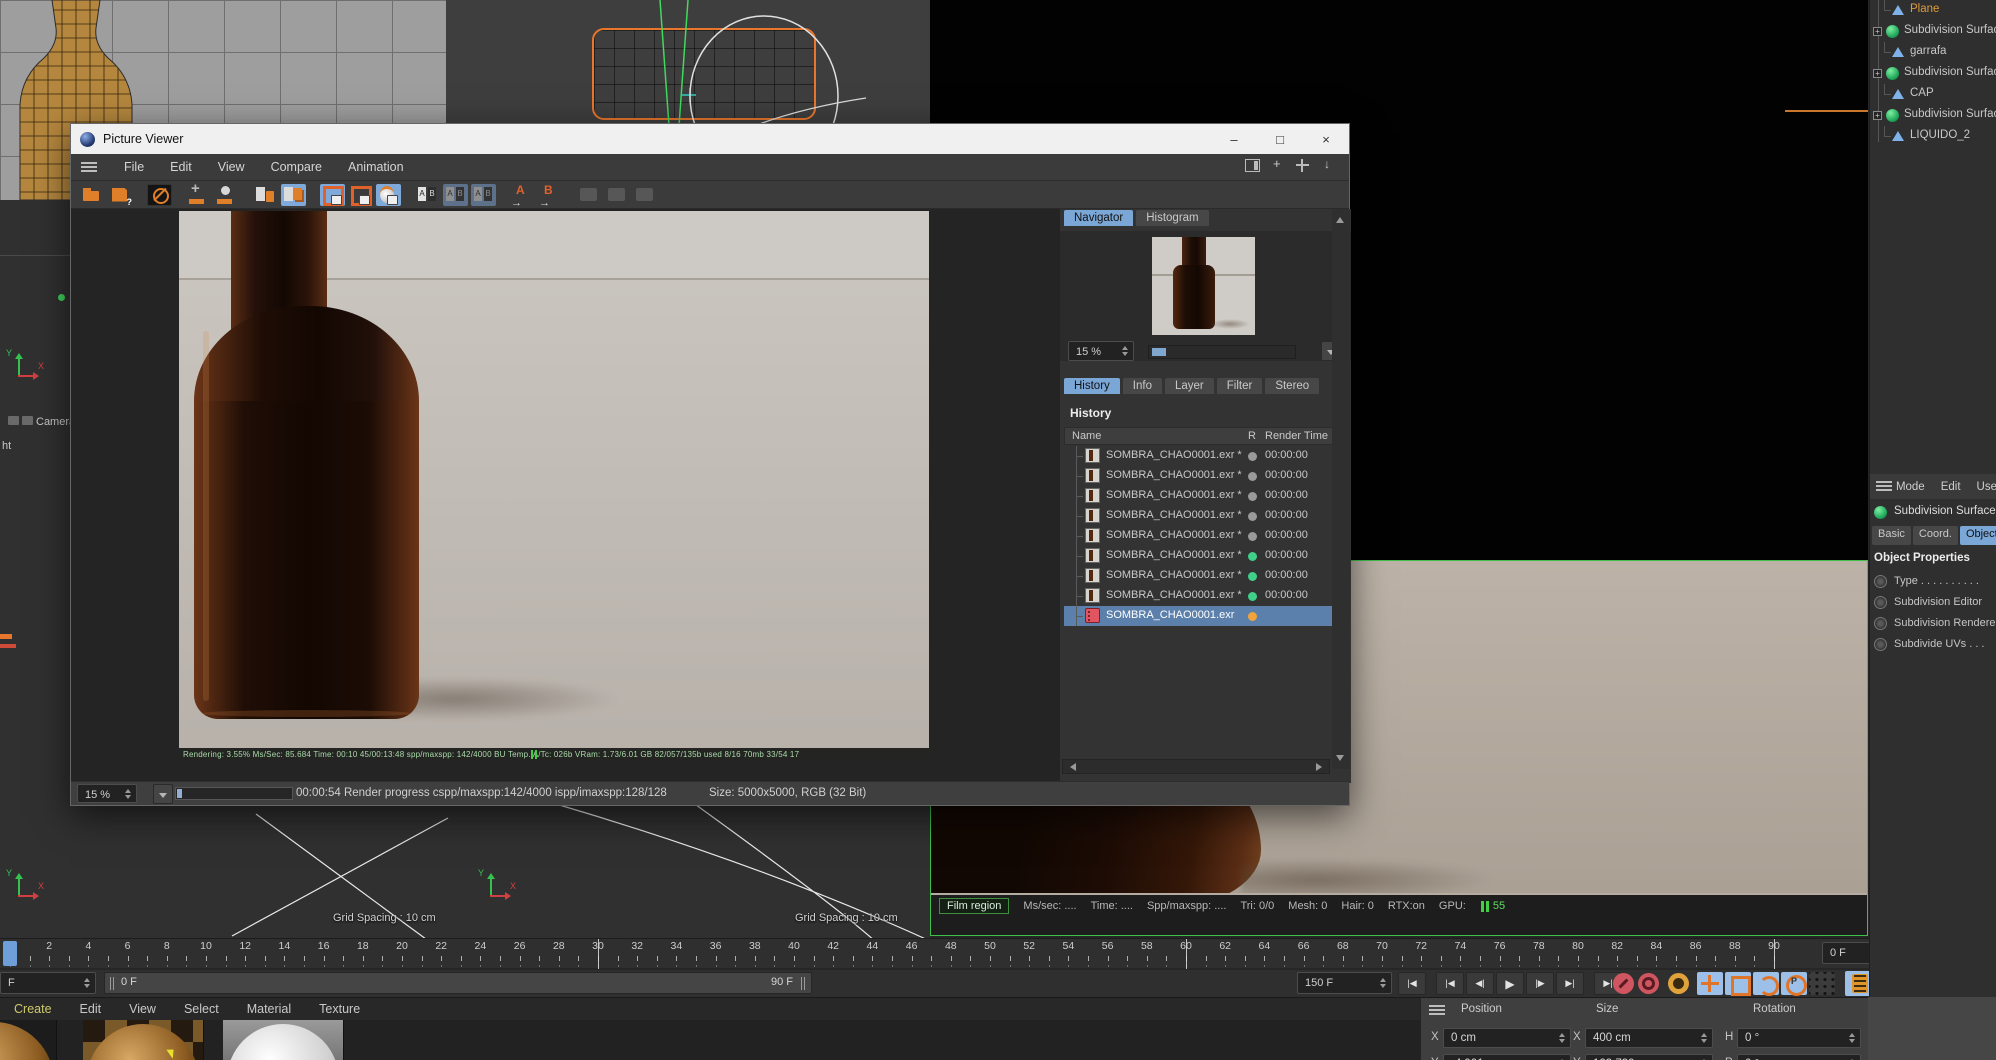 This screenshot has height=1060, width=1996. What do you see at coordinates (1933, 624) in the screenshot?
I see `attribute-row: Subdivision Renderer` at bounding box center [1933, 624].